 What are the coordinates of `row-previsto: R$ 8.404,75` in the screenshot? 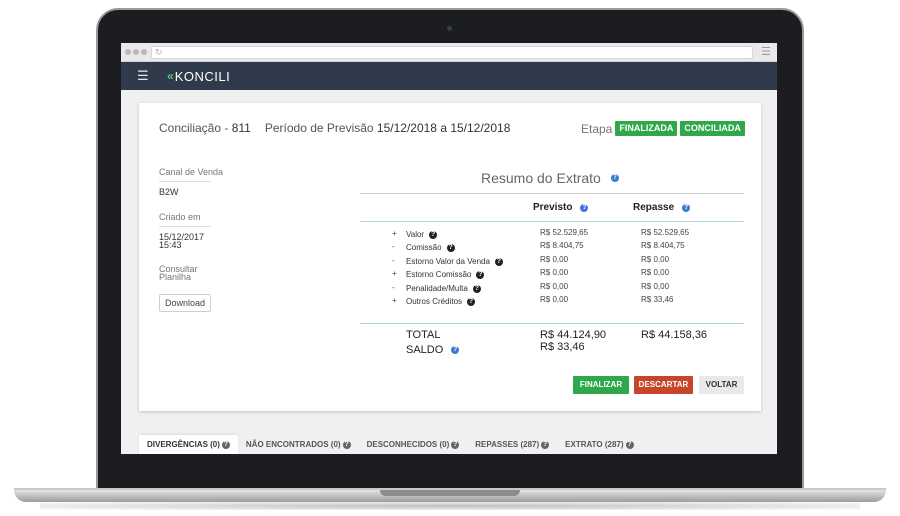 It's located at (562, 245).